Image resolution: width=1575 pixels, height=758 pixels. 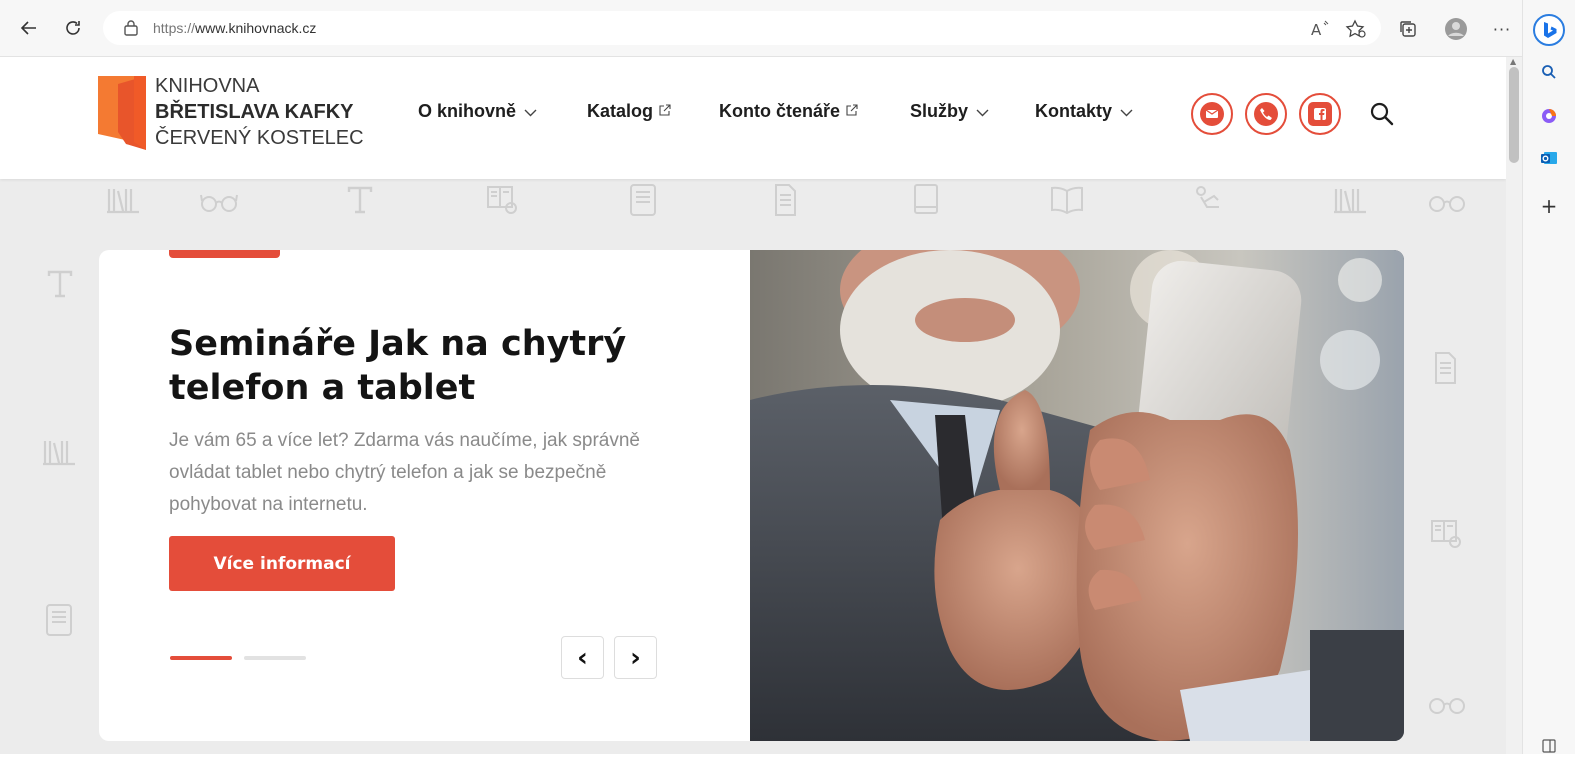 I want to click on slider-next-button: ›, so click(x=635, y=657).